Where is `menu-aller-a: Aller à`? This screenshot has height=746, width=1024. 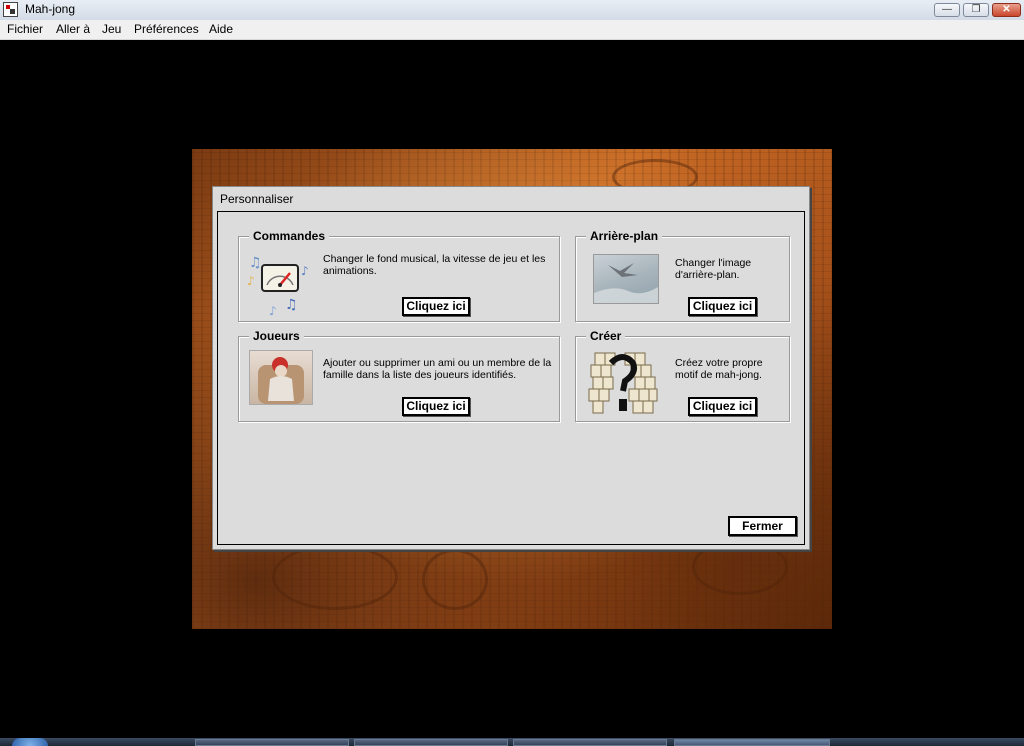
menu-aller-a: Aller à is located at coordinates (73, 29).